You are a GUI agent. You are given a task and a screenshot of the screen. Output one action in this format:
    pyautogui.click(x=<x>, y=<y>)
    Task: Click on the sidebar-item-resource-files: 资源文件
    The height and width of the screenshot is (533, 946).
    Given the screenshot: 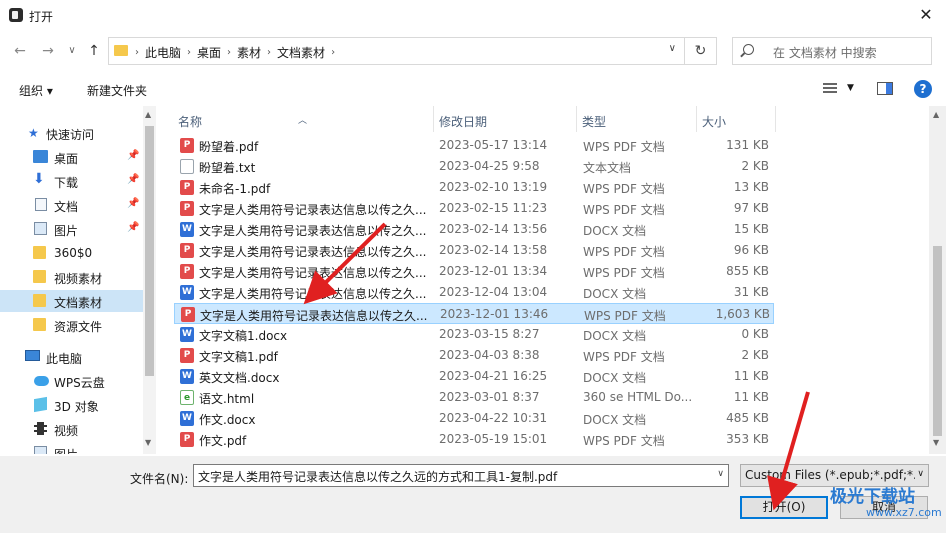 What is the action you would take?
    pyautogui.click(x=71, y=325)
    